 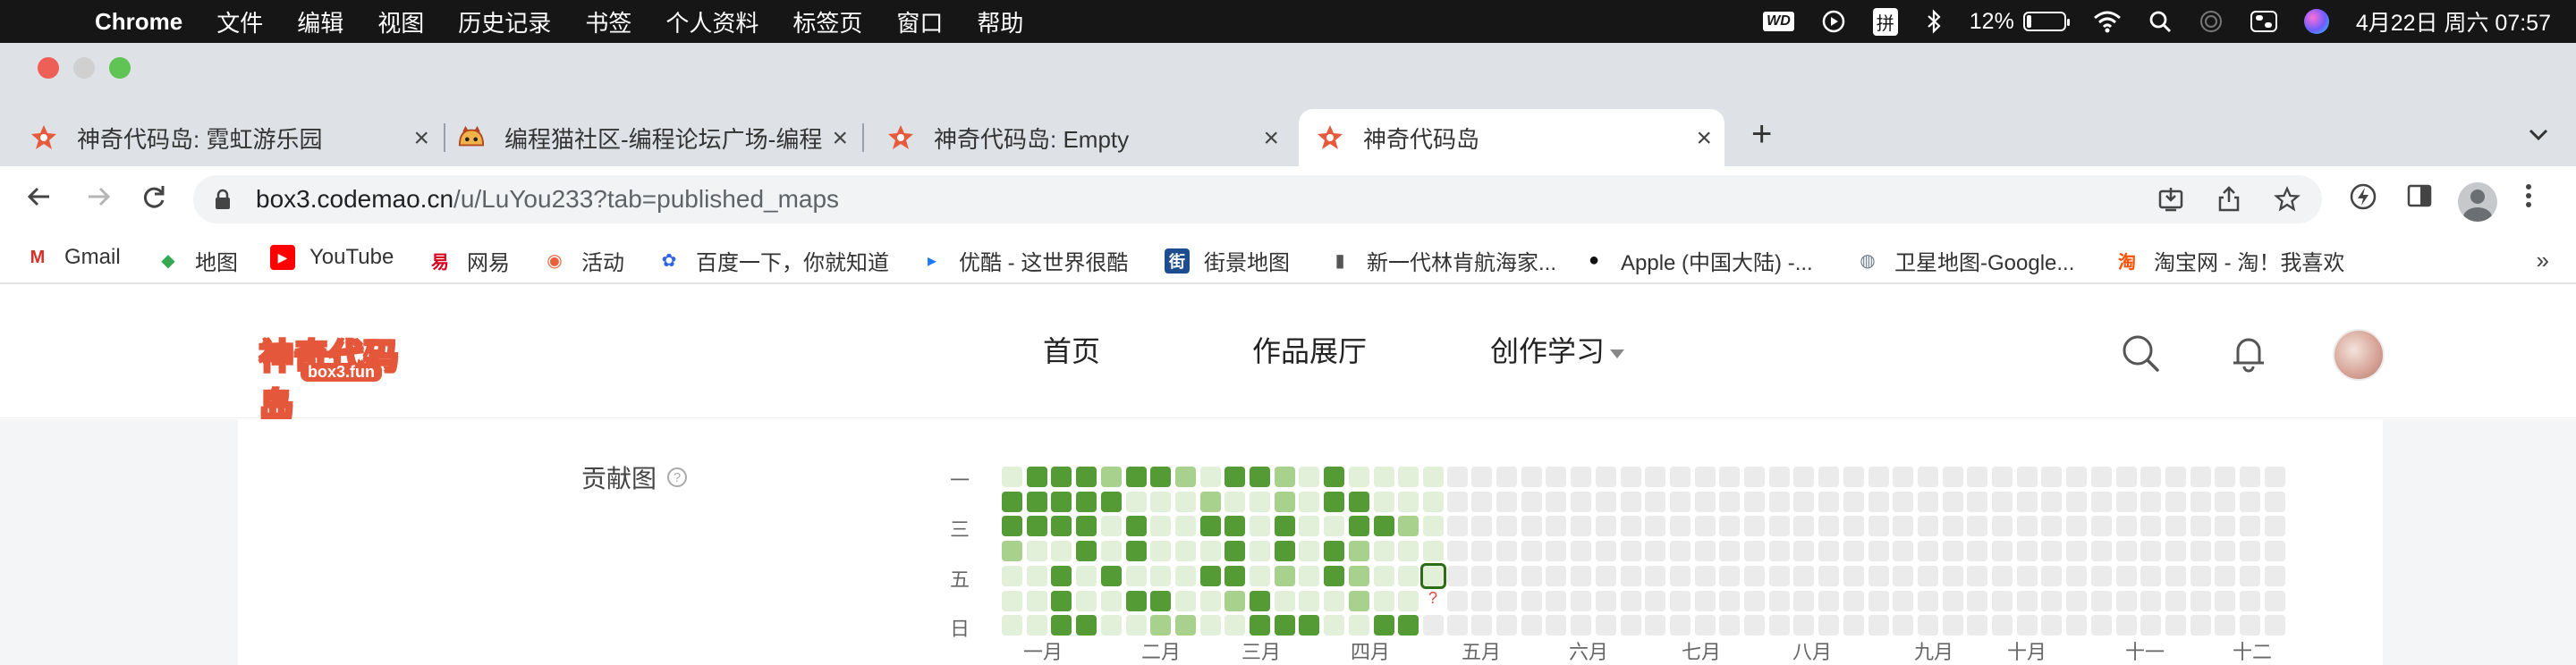 I want to click on bookmark-star-icon, so click(x=2287, y=202).